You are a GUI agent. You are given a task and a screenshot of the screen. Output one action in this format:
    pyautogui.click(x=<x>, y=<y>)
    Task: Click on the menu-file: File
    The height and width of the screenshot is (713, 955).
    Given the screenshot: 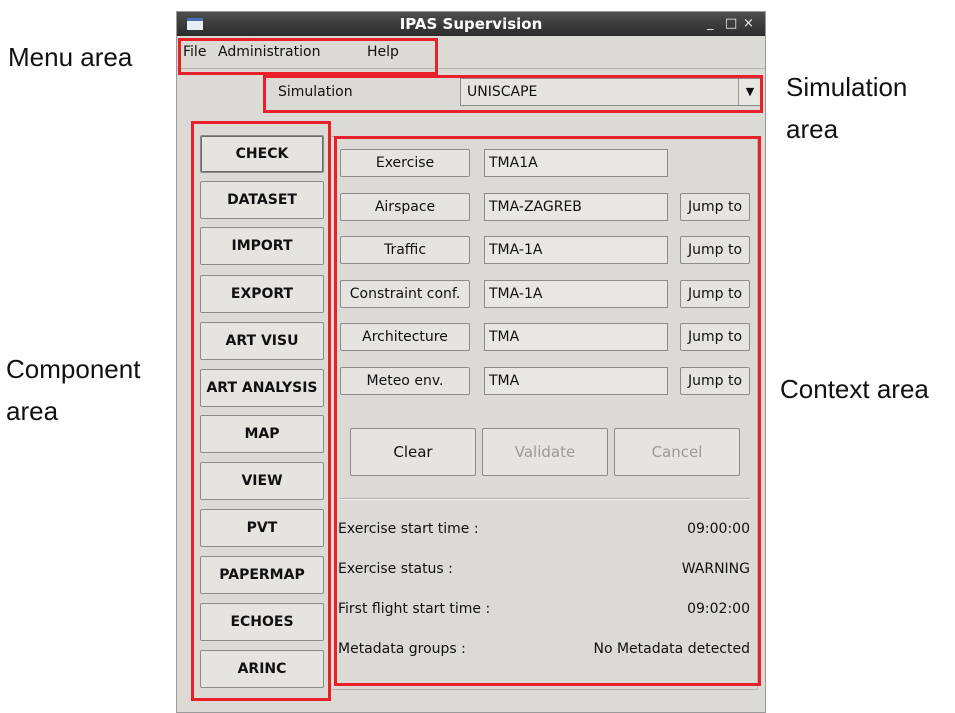 What is the action you would take?
    pyautogui.click(x=194, y=52)
    